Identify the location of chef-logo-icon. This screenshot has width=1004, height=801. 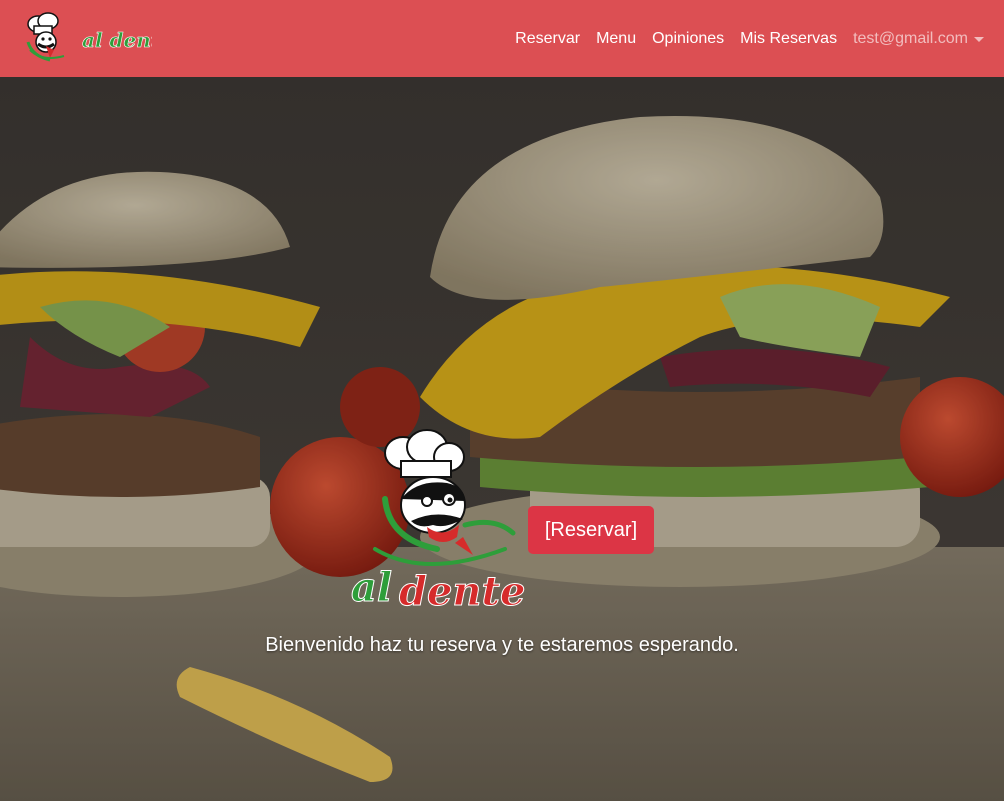
(45, 36).